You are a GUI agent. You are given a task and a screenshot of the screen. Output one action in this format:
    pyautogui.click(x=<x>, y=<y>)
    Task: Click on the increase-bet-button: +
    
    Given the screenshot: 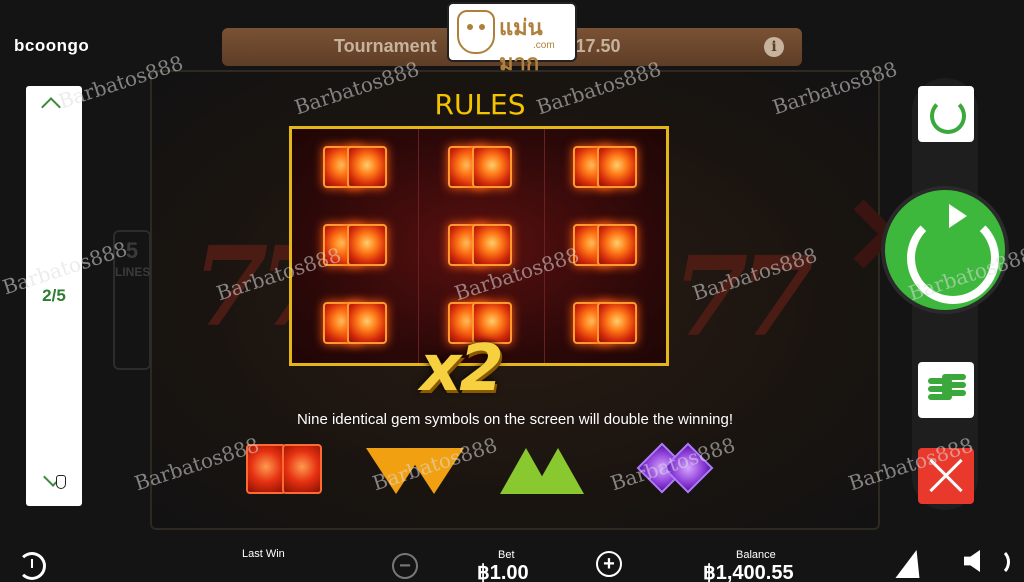 What is the action you would take?
    pyautogui.click(x=609, y=564)
    